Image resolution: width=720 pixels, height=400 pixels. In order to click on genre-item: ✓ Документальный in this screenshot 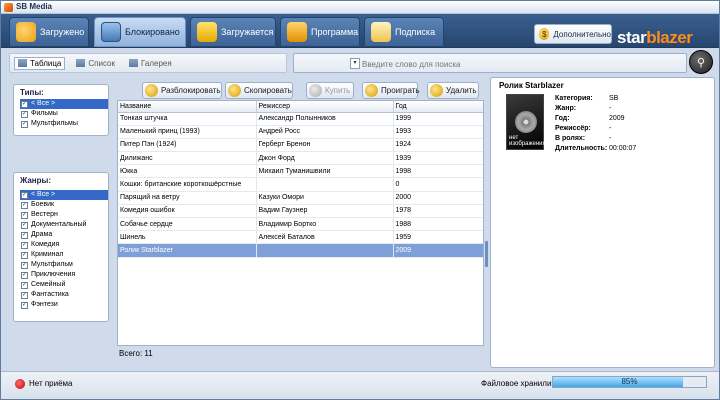, I will do `click(64, 225)`.